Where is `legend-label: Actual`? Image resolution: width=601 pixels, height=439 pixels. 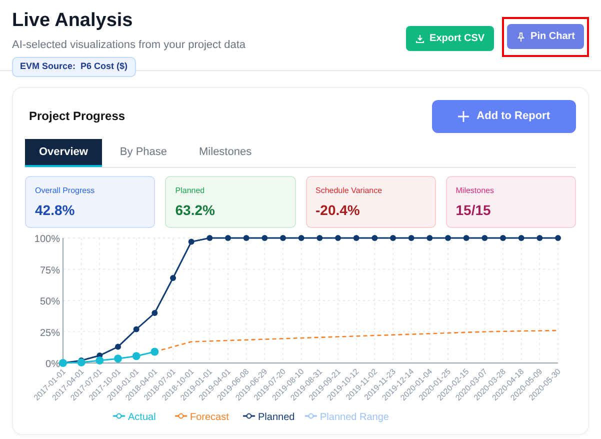
legend-label: Actual is located at coordinates (142, 417).